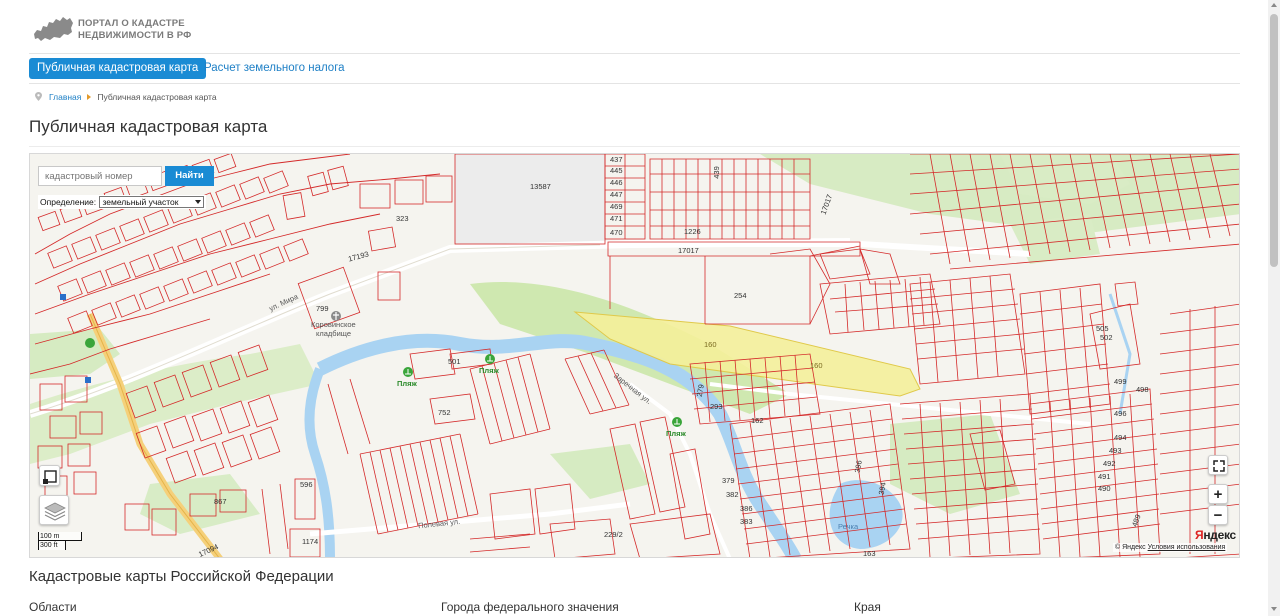 This screenshot has width=1280, height=616. I want to click on zoom-in-button: +, so click(1218, 494).